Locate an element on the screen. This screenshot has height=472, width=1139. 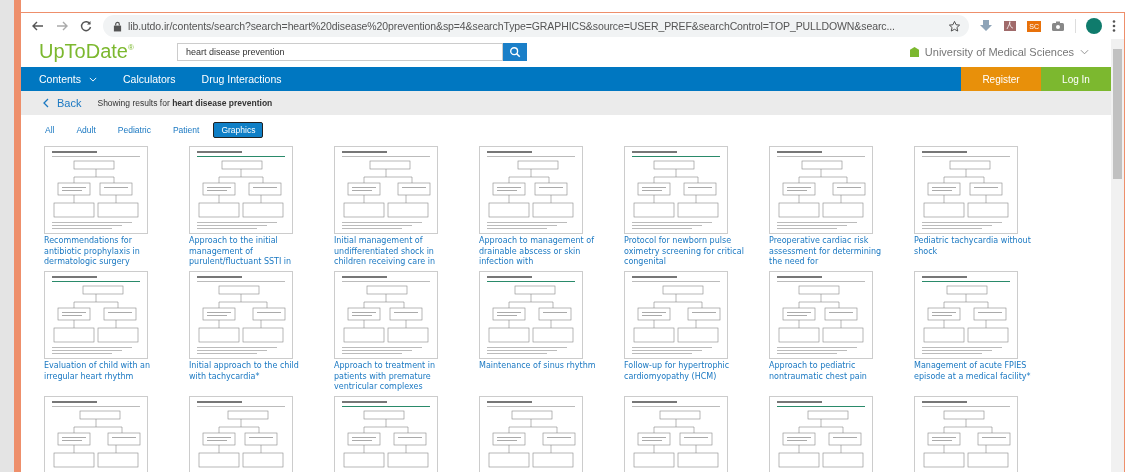
chevron-left-icon is located at coordinates (46, 103).